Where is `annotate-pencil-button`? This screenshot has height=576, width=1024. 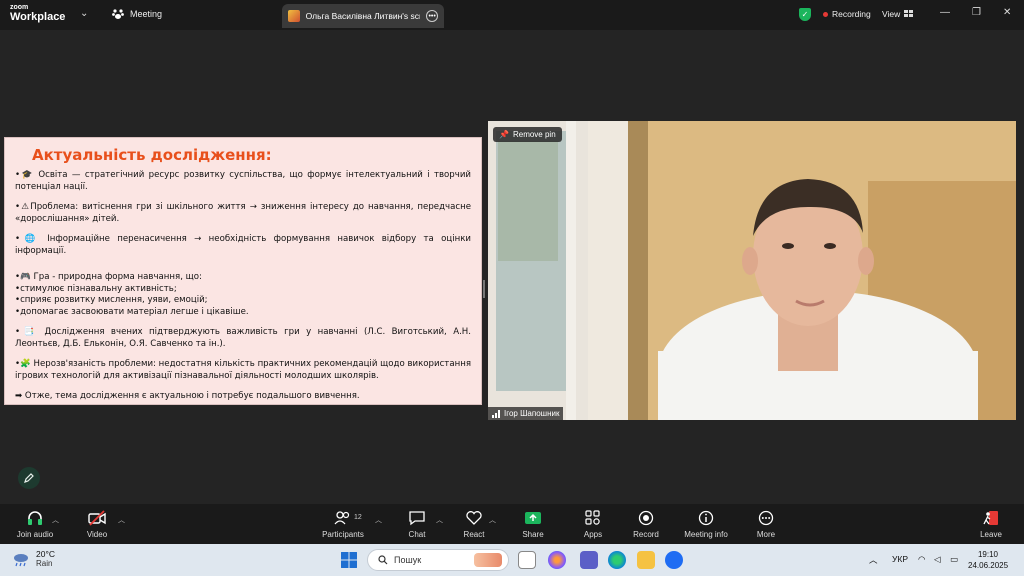
annotate-pencil-button is located at coordinates (29, 478).